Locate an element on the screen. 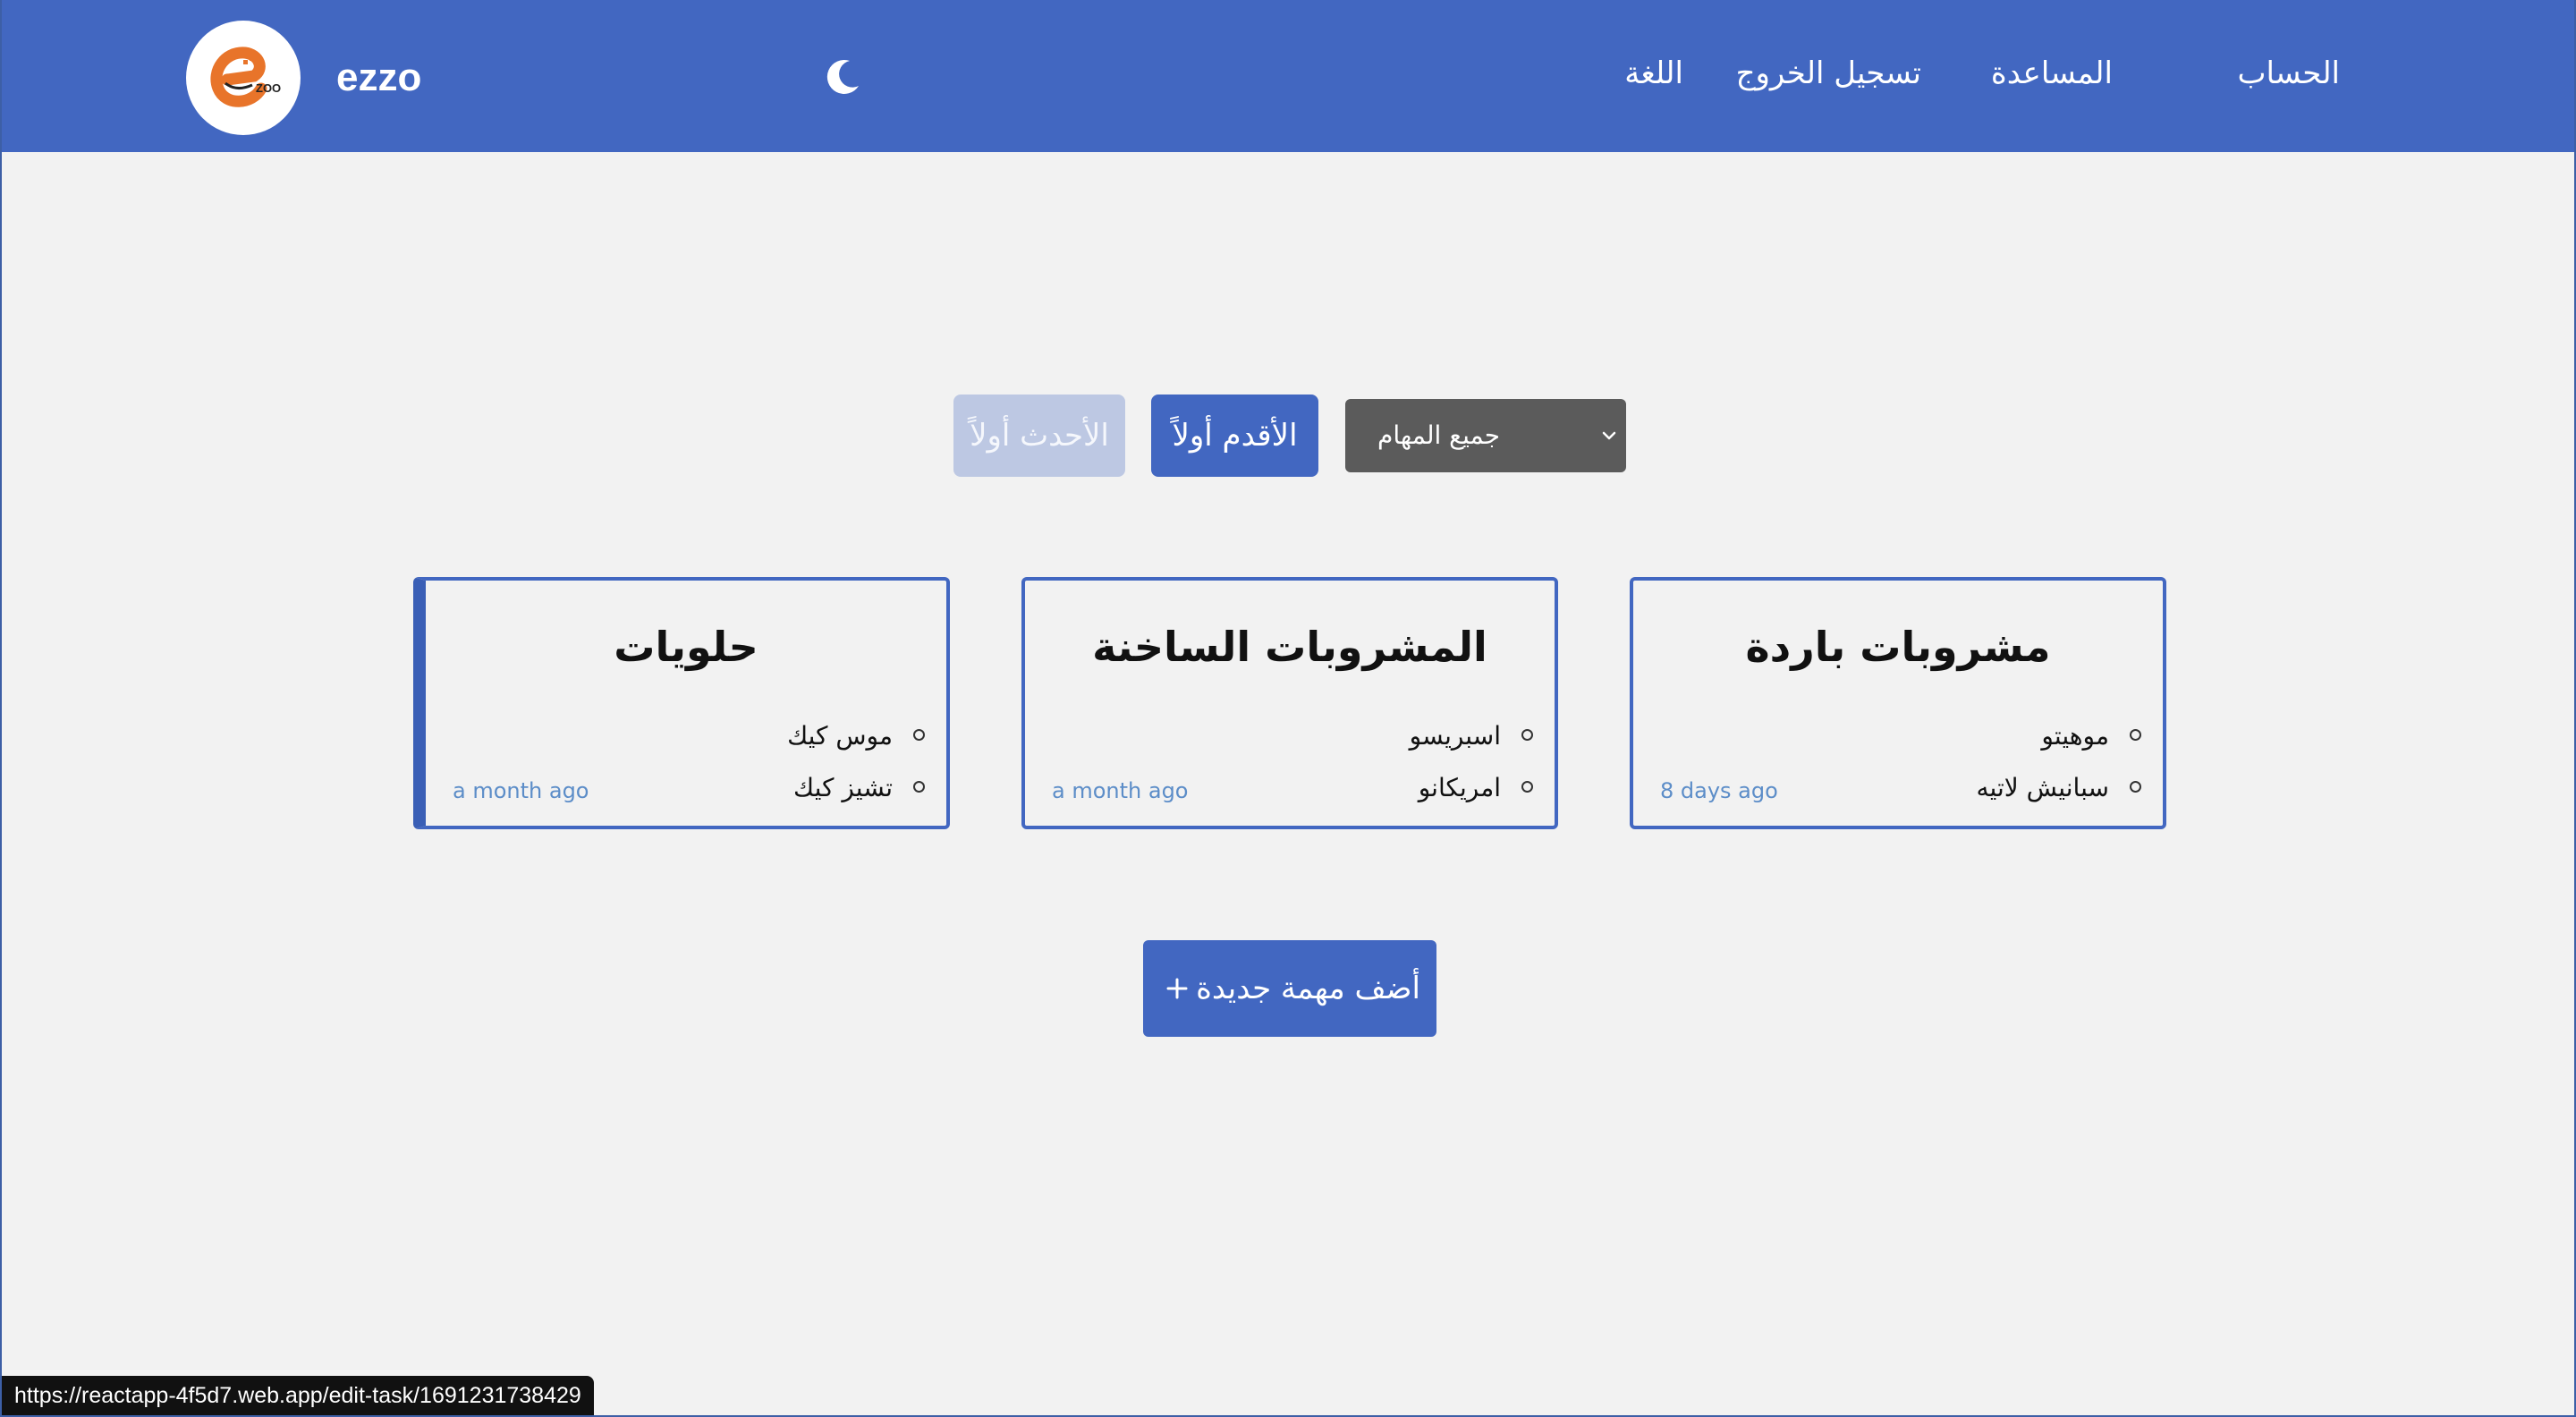  brand-name: ezzo is located at coordinates (378, 78).